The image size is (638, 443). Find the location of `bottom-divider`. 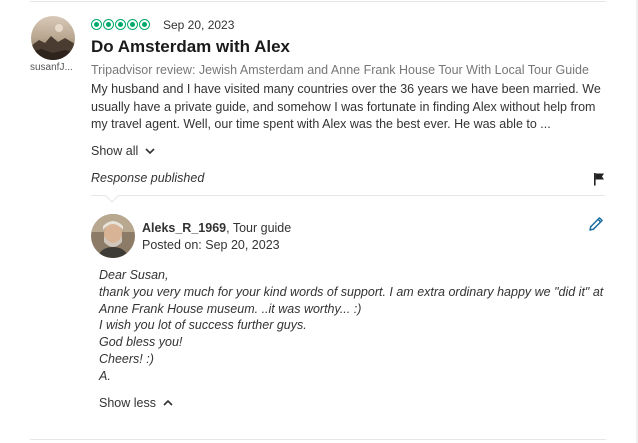

bottom-divider is located at coordinates (318, 439).